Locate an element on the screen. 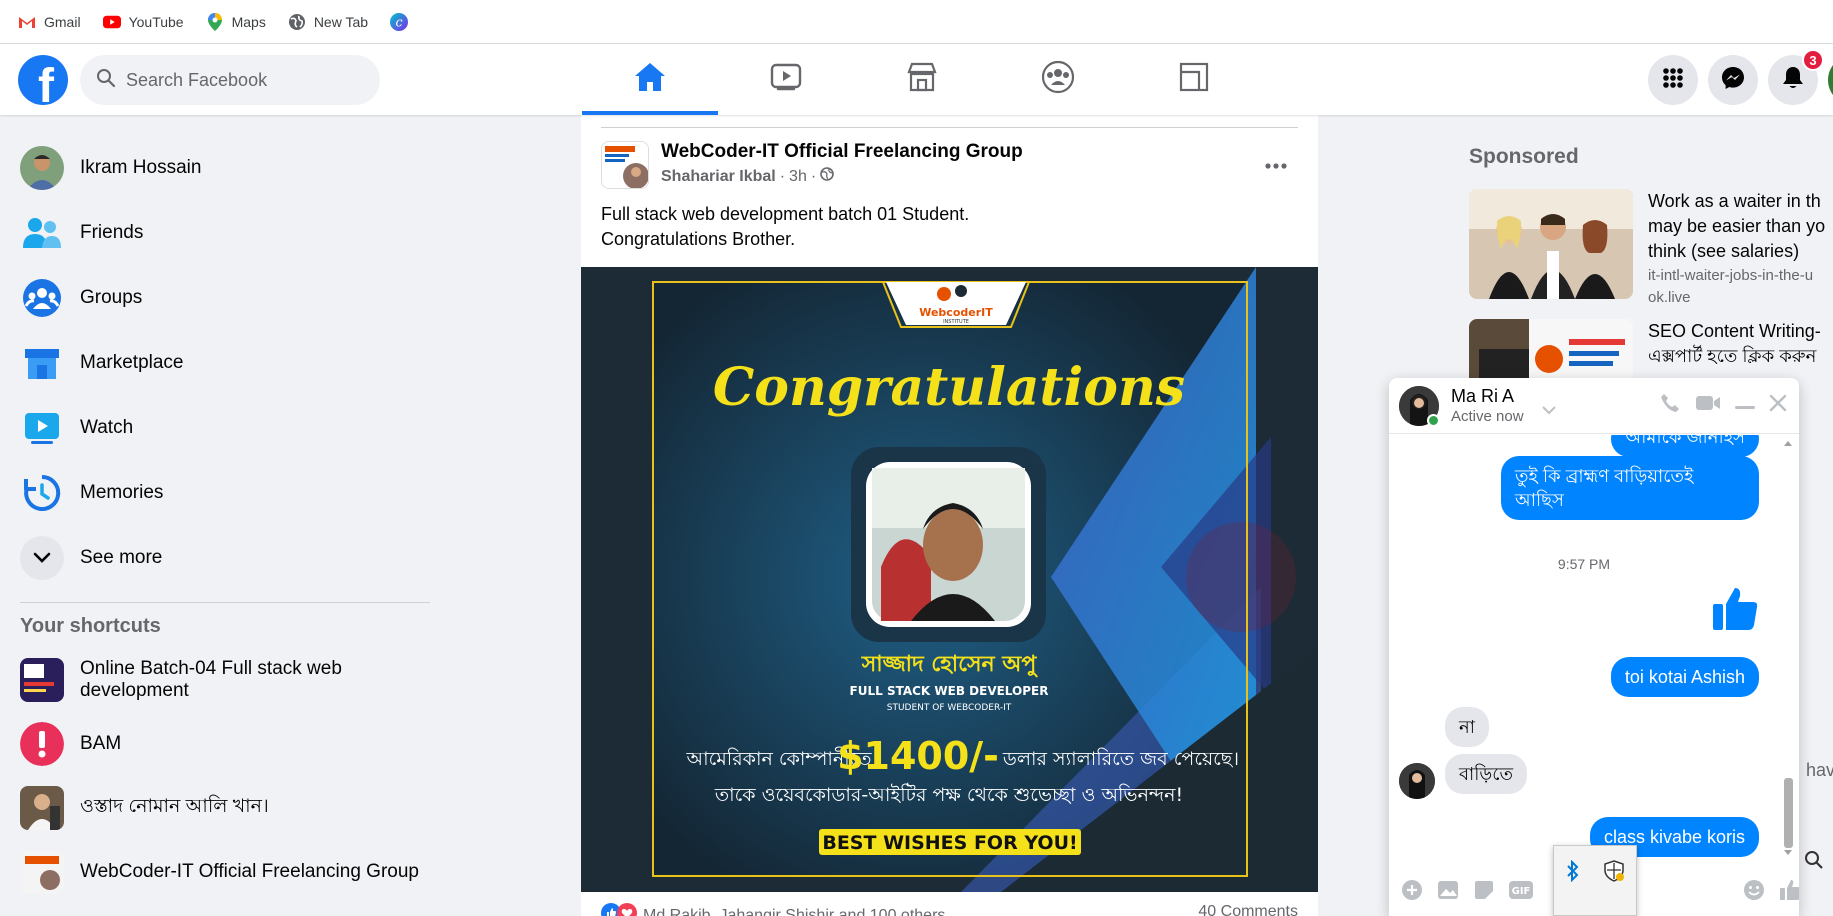 The image size is (1833, 916). bookmark-label: YouTube is located at coordinates (156, 21).